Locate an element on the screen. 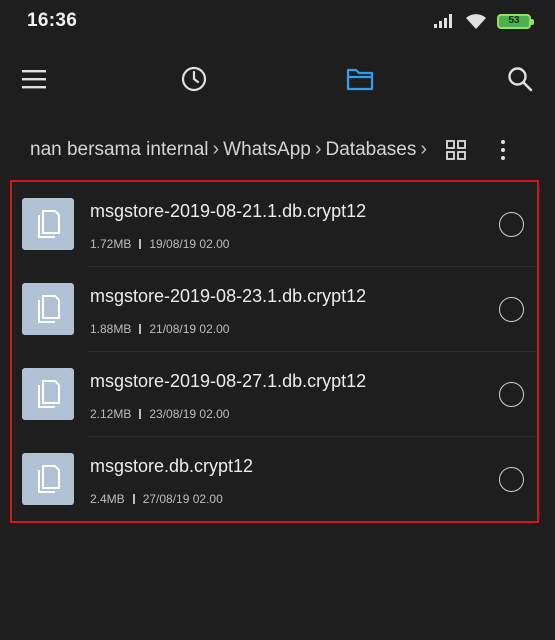 Image resolution: width=555 pixels, height=640 pixels. file-meta: 2.4MB 27/08/19 02.00 is located at coordinates (156, 499).